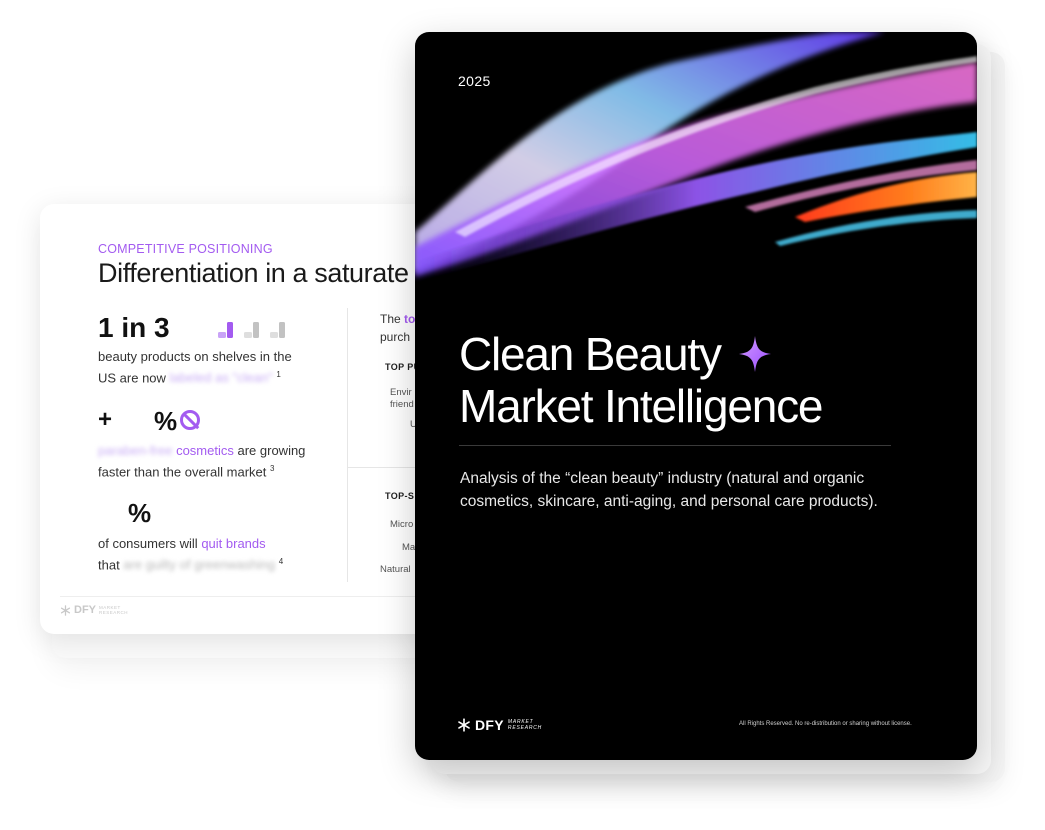 The width and height of the screenshot is (1045, 830). What do you see at coordinates (402, 404) in the screenshot?
I see `right-col-item: friend` at bounding box center [402, 404].